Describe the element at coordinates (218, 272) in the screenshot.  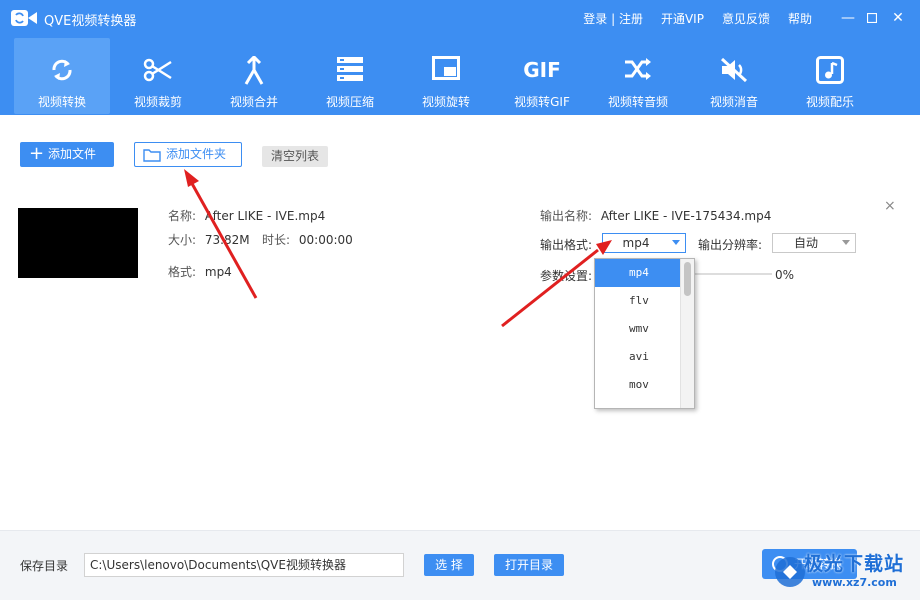
I see `file-format-value: mp4` at that location.